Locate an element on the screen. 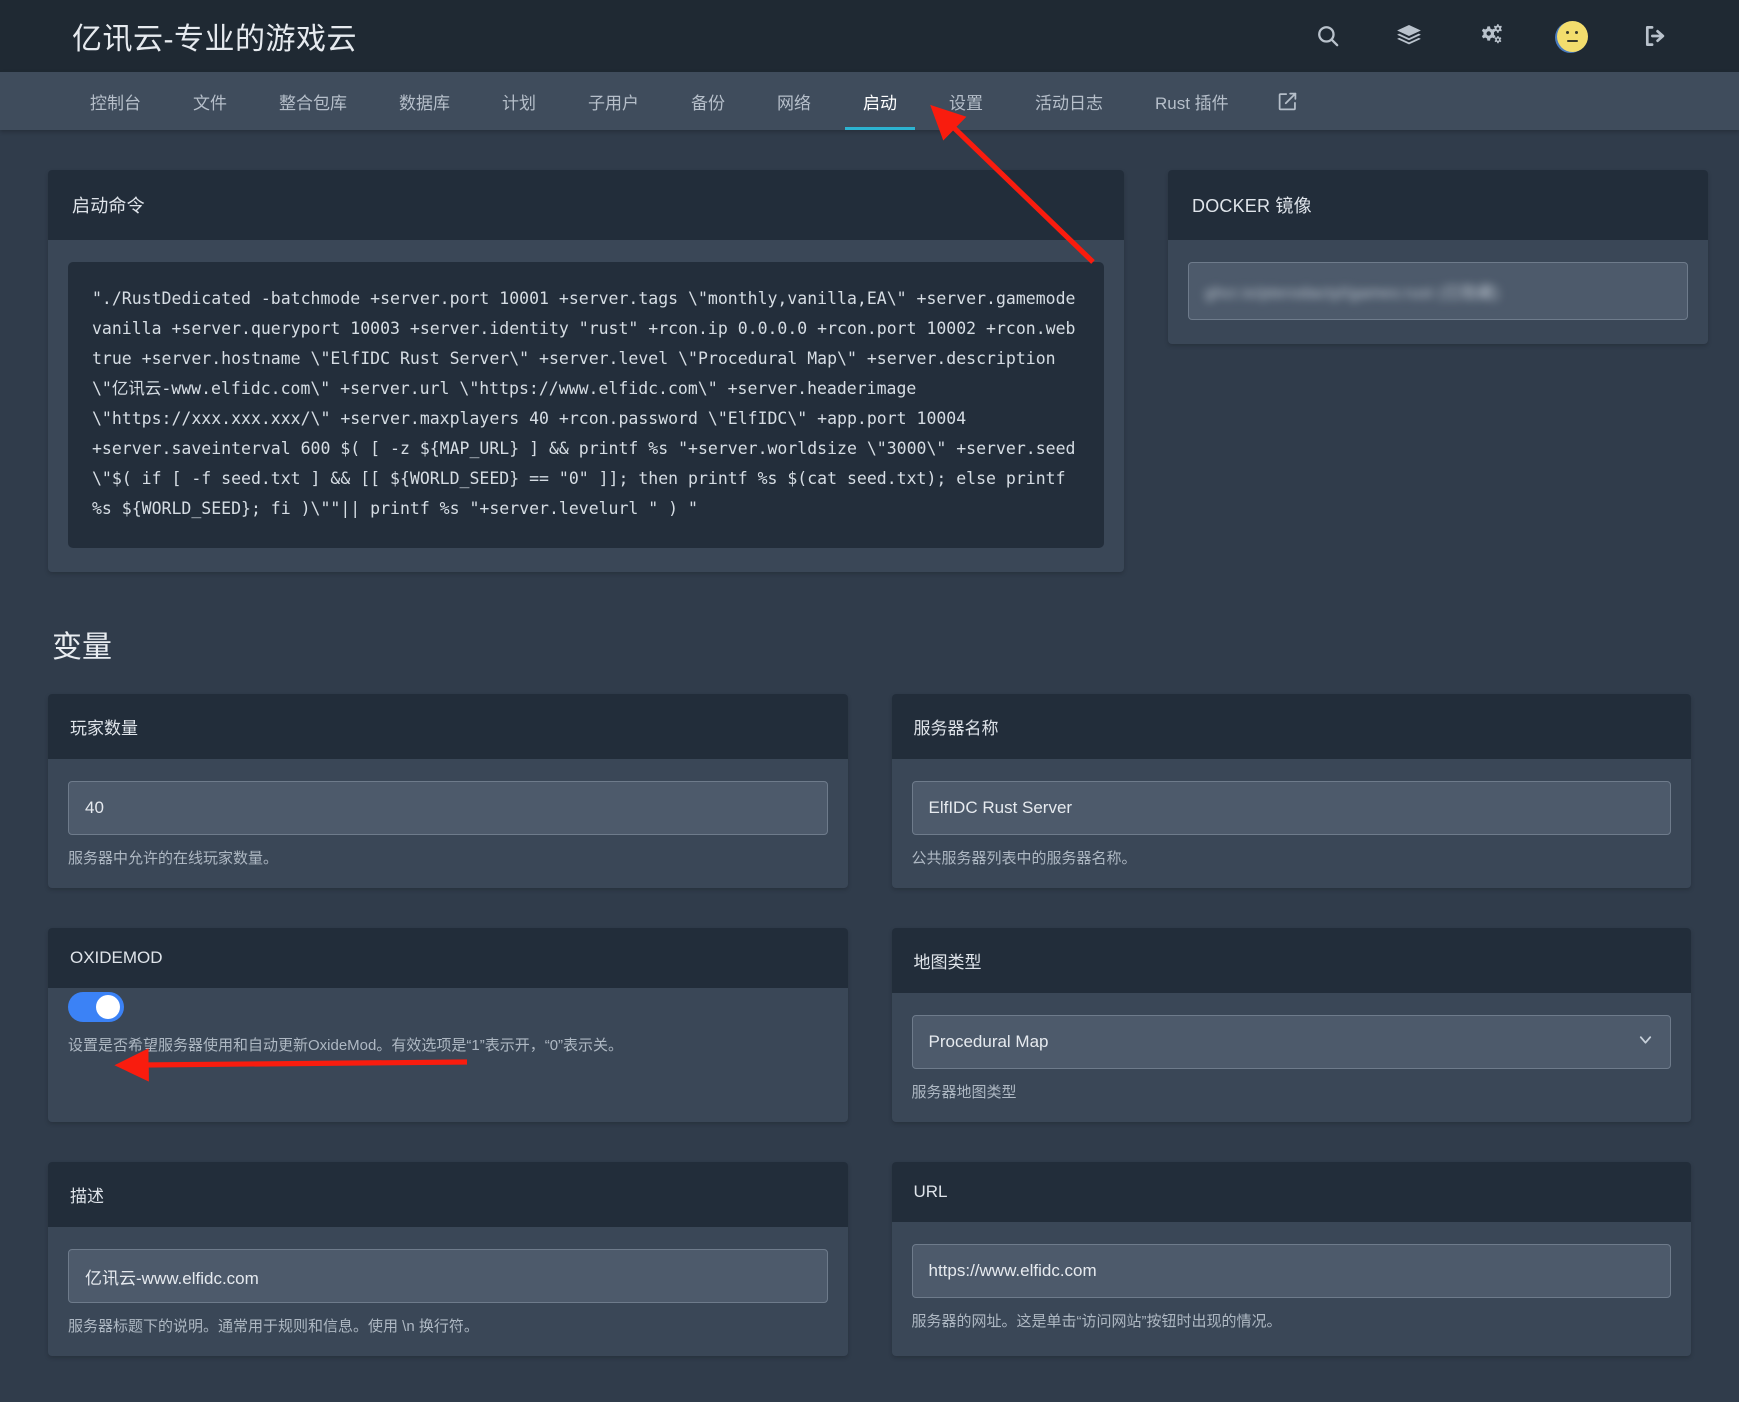  oxidemod-toggle-knob is located at coordinates (108, 1007).